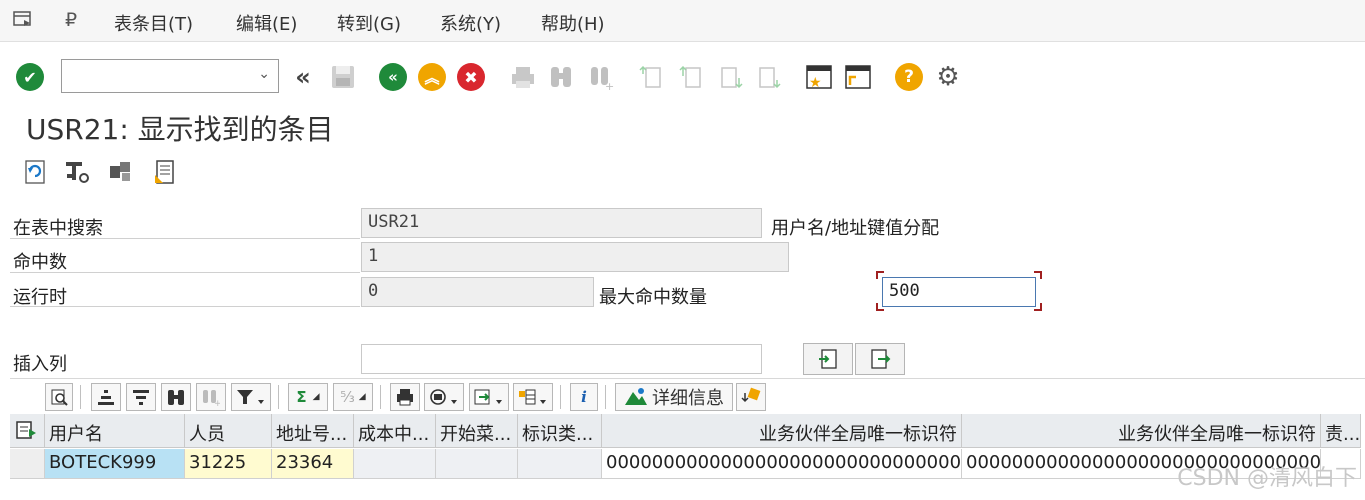 The height and width of the screenshot is (500, 1365). Describe the element at coordinates (40, 297) in the screenshot. I see `runtime-label: 运行时` at that location.